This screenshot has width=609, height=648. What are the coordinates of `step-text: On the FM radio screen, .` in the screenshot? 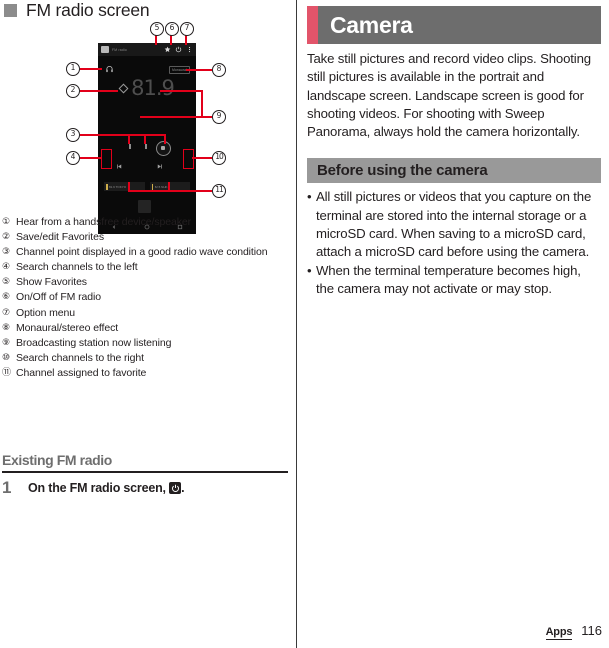 It's located at (158, 488).